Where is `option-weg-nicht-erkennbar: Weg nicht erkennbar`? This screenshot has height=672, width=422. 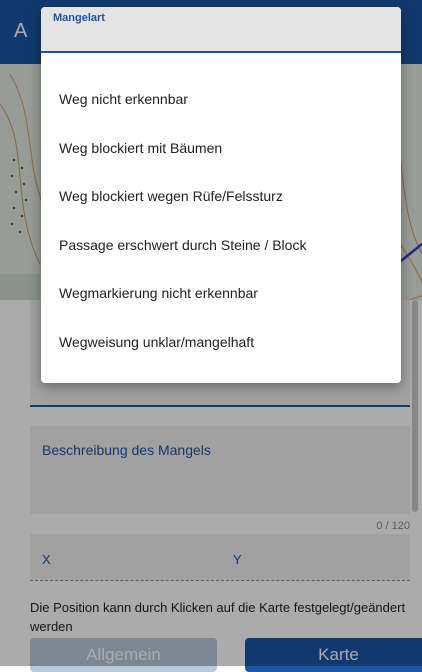
option-weg-nicht-erkennbar: Weg nicht erkennbar is located at coordinates (221, 99).